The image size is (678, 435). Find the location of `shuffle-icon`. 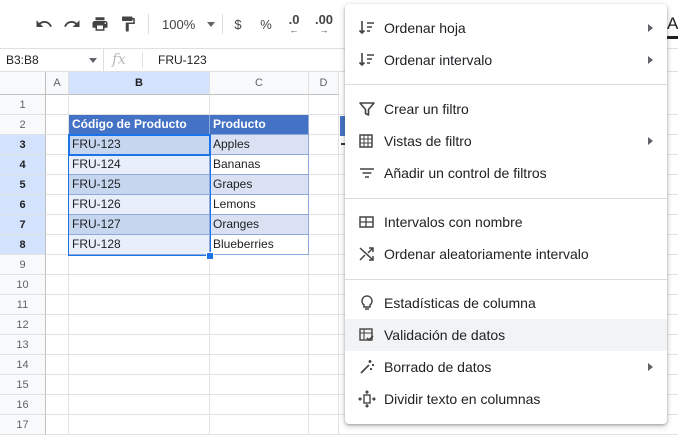

shuffle-icon is located at coordinates (366, 254).